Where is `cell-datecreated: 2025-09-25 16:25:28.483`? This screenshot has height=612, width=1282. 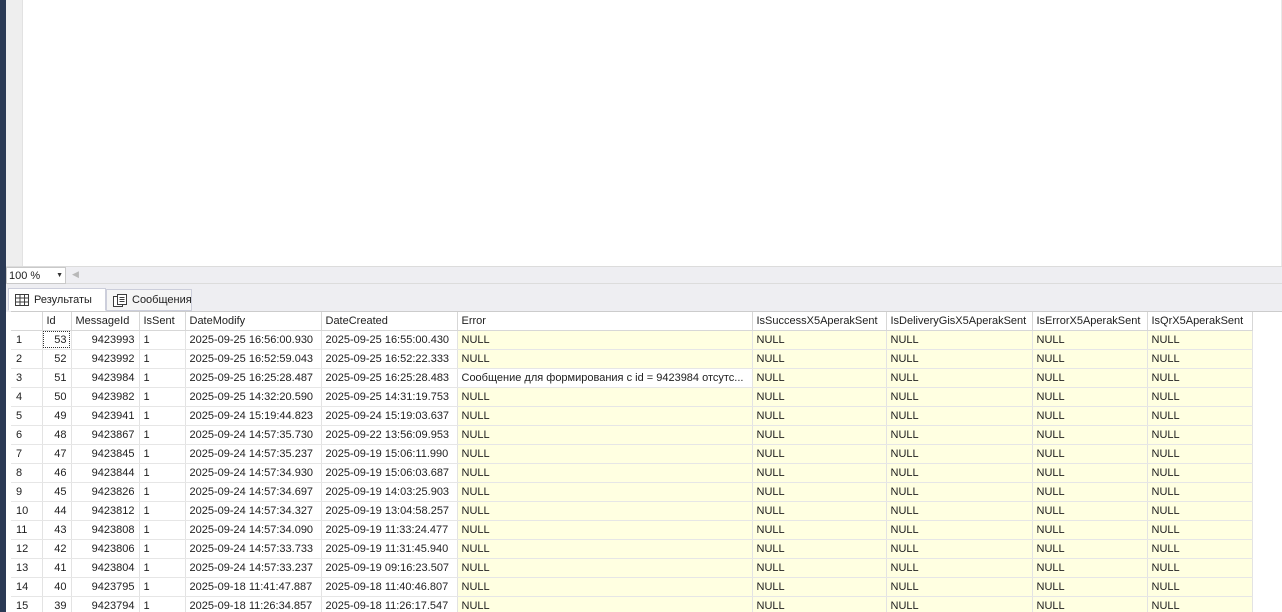 cell-datecreated: 2025-09-25 16:25:28.483 is located at coordinates (389, 378).